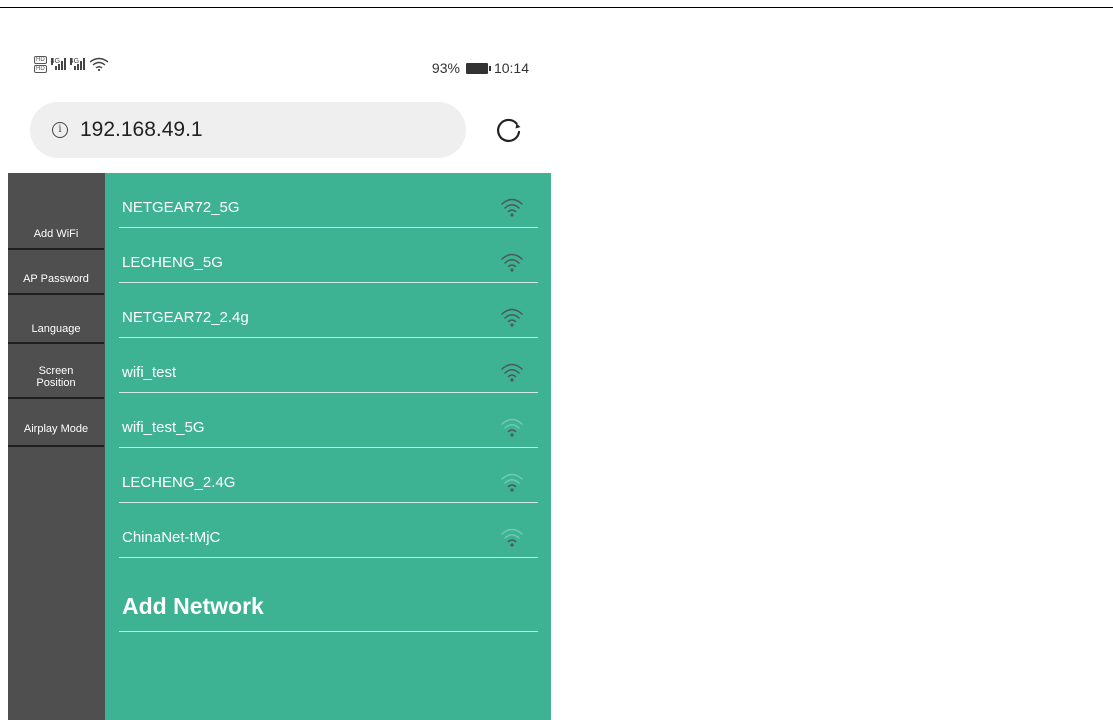  I want to click on network-name: NETGEAR72_5G, so click(181, 207).